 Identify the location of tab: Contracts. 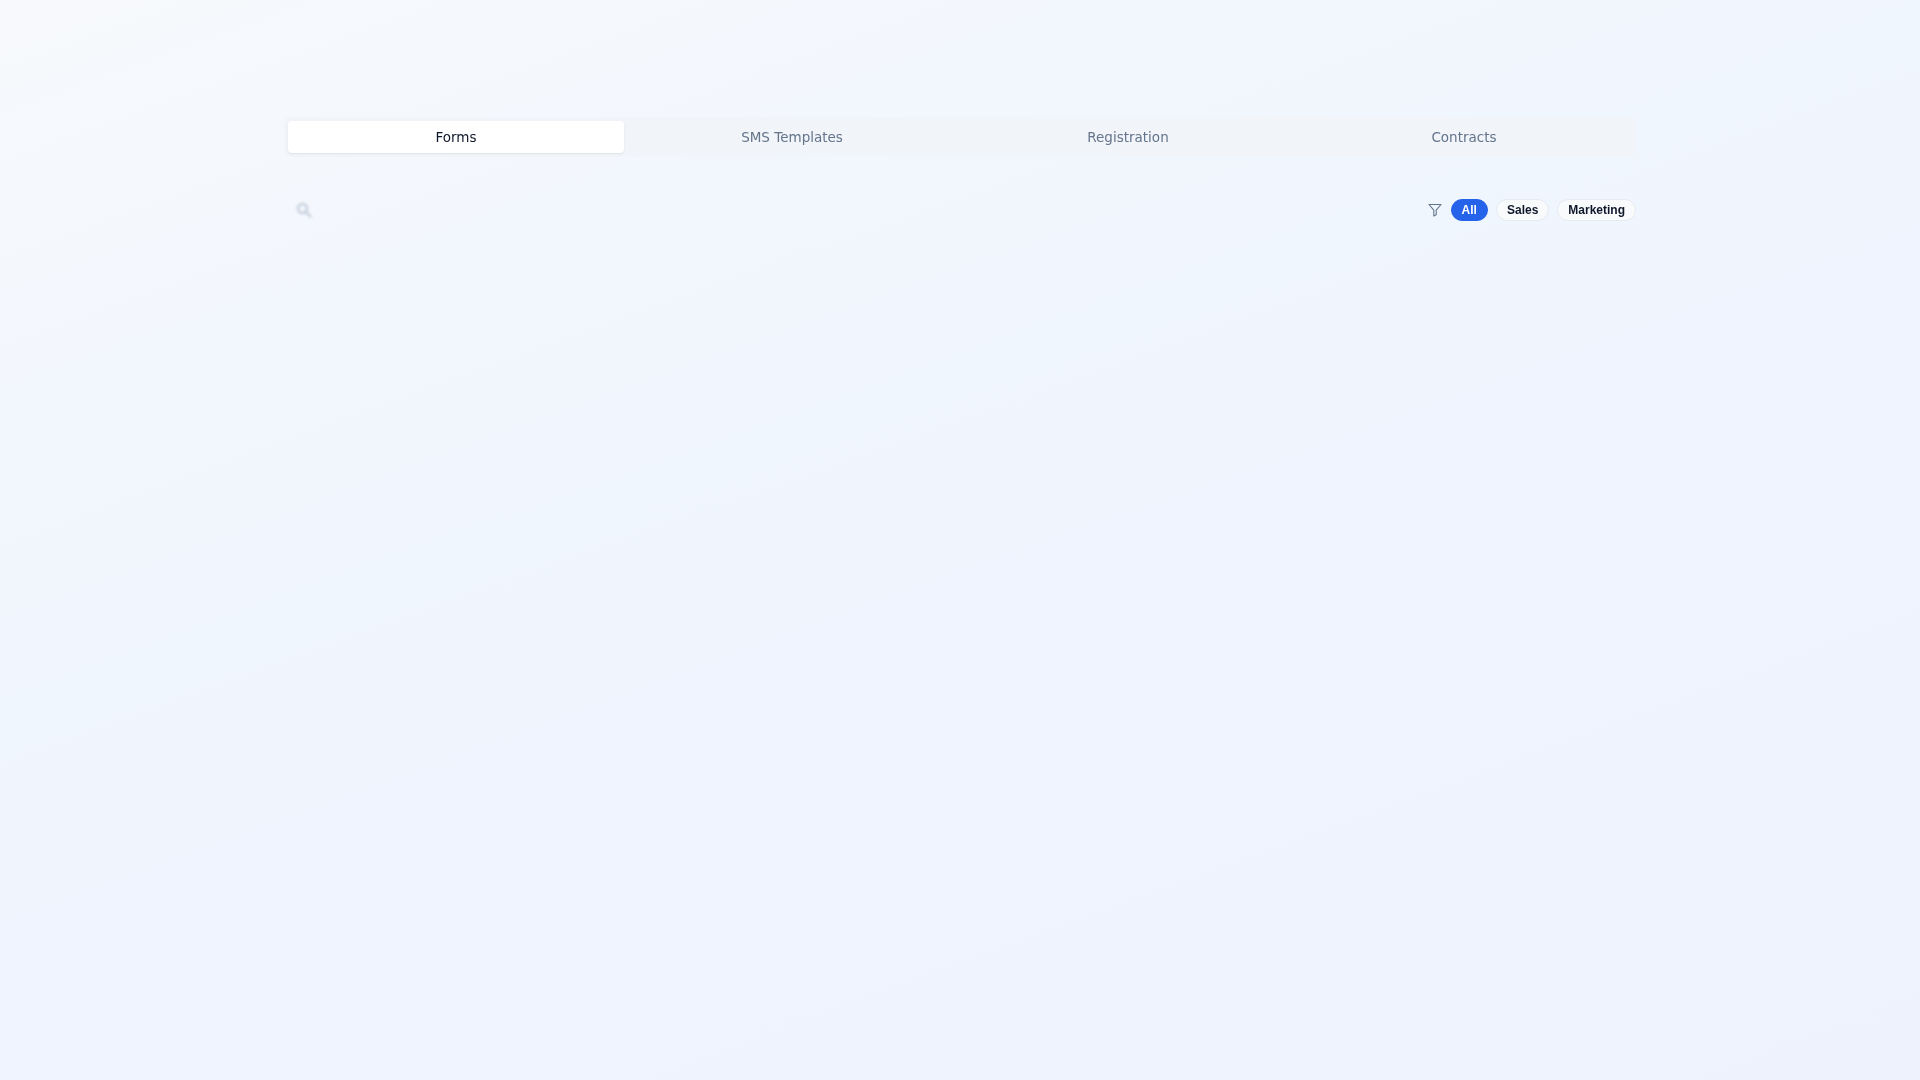
(1464, 137).